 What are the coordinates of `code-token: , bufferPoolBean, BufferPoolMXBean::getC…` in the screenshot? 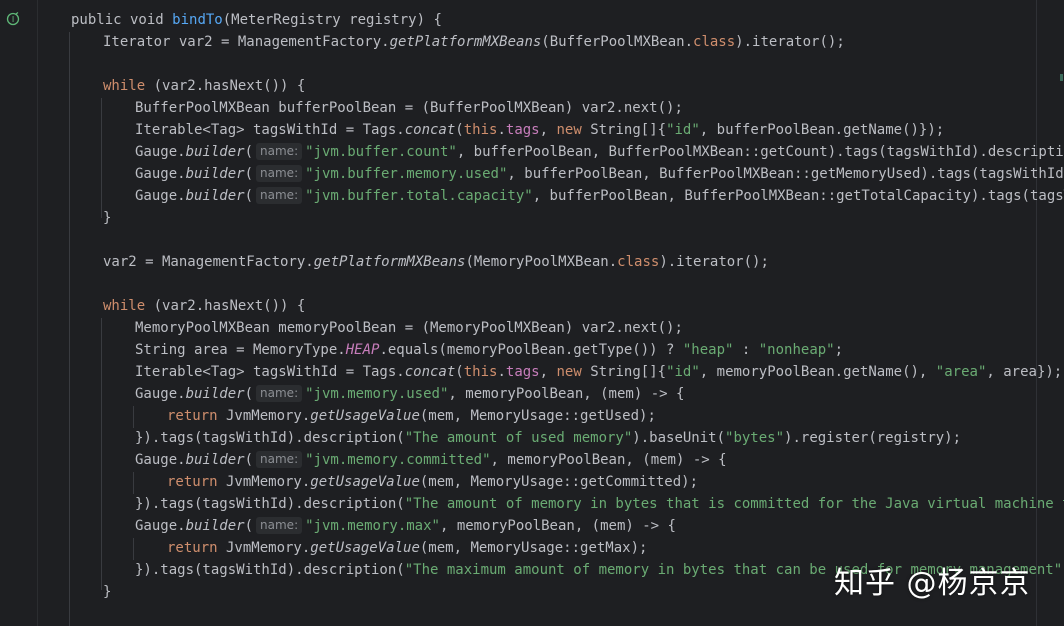 It's located at (760, 152).